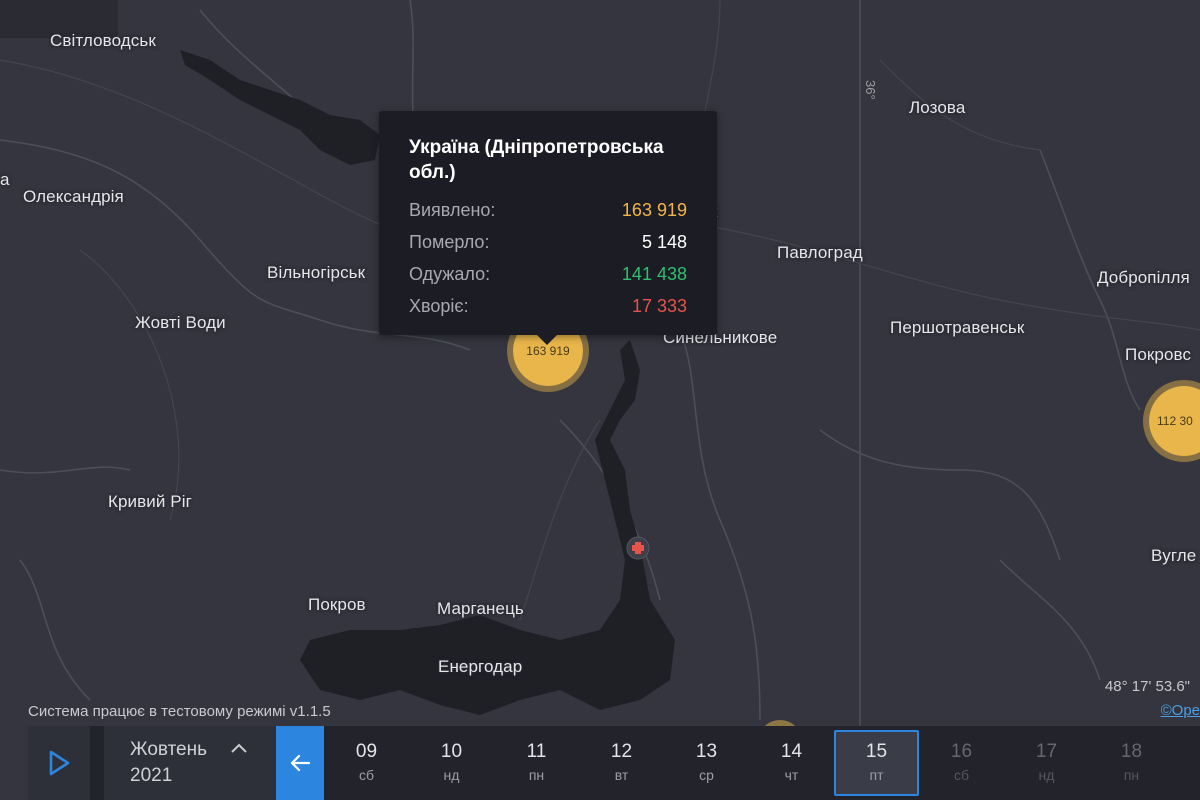  Describe the element at coordinates (480, 666) in the screenshot. I see `city-label-enerhodar: Енергодар` at that location.